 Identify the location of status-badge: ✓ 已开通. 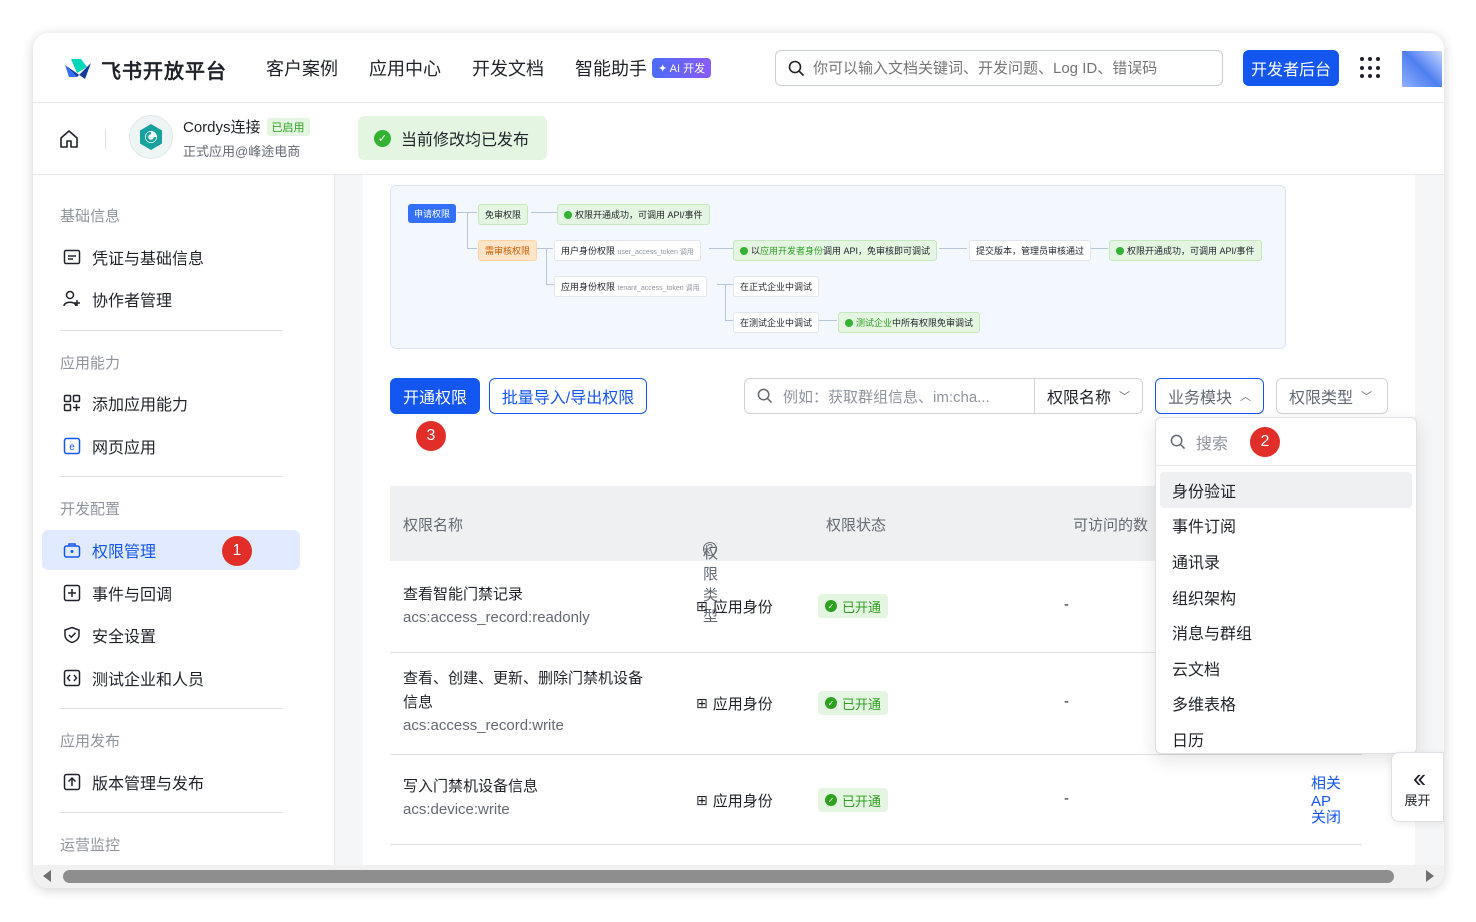
(853, 800).